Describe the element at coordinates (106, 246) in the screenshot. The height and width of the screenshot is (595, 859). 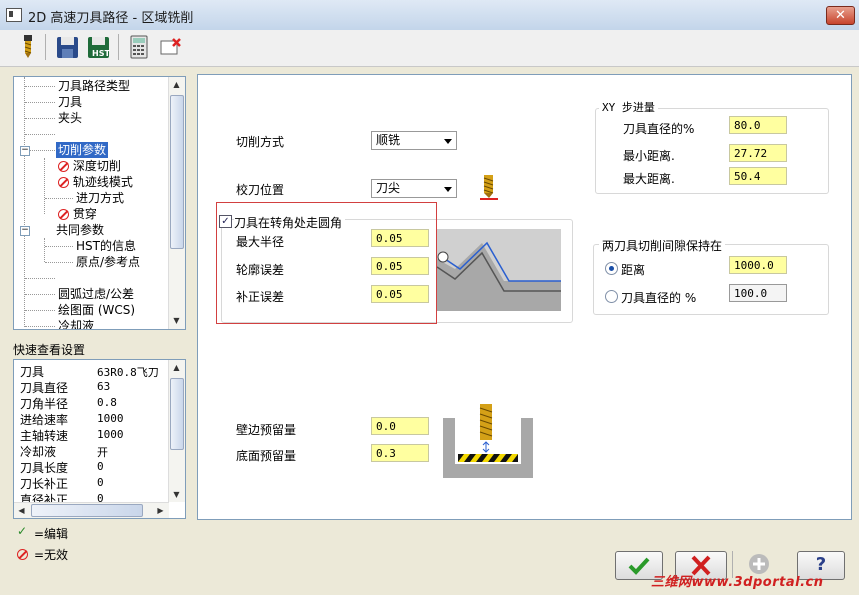
I see `tree-item-hst-info: HST的信息` at that location.